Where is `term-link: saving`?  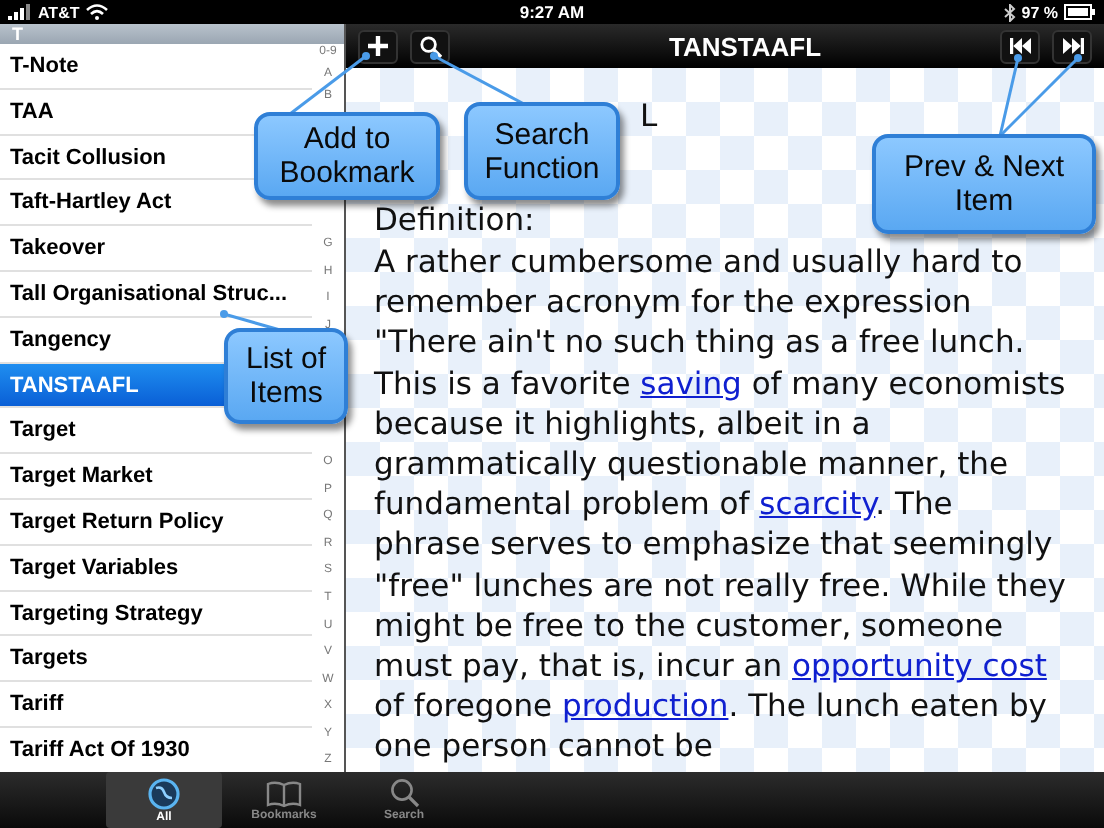
term-link: saving is located at coordinates (691, 383).